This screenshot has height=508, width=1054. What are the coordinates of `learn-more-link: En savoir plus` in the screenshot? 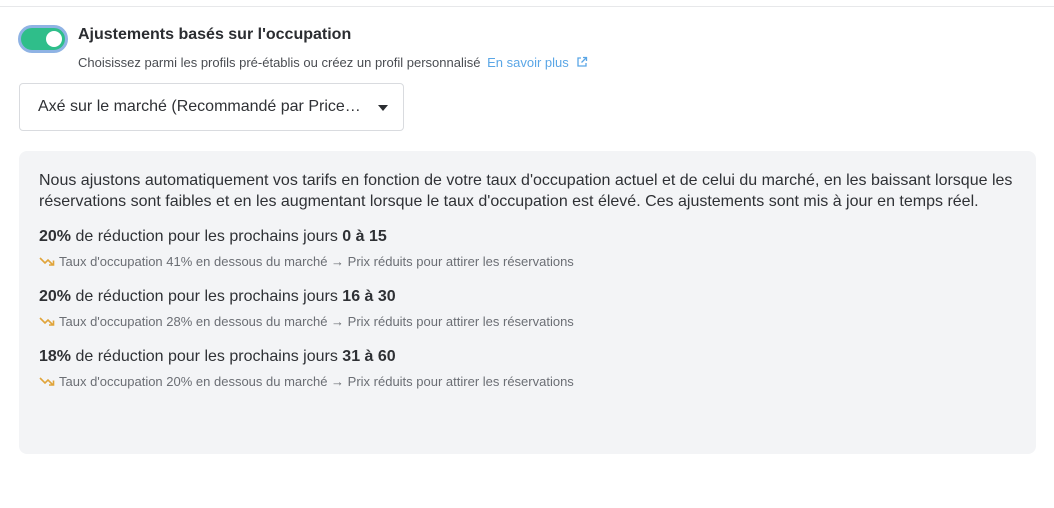 It's located at (537, 62).